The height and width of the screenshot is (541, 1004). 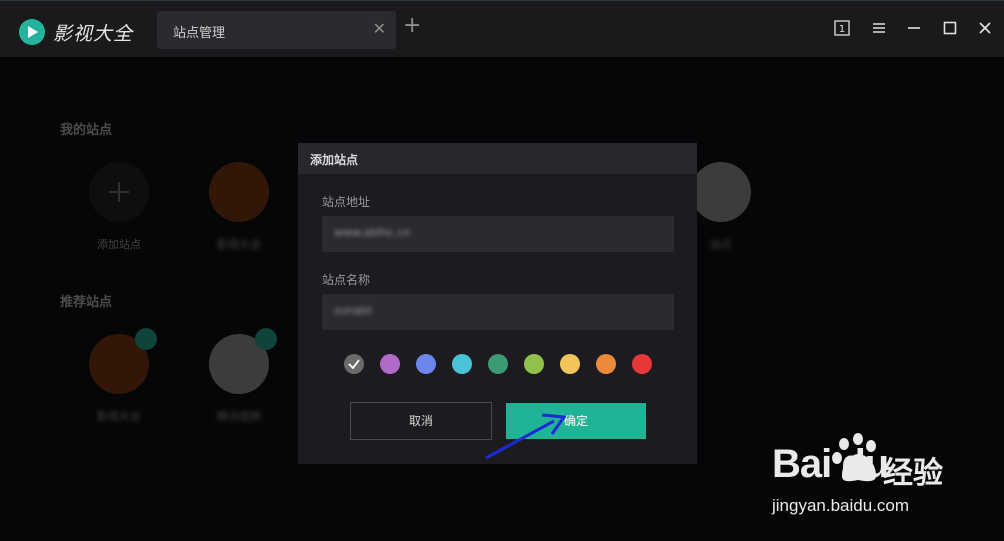 I want to click on watermark-cn: 经验, so click(x=913, y=473).